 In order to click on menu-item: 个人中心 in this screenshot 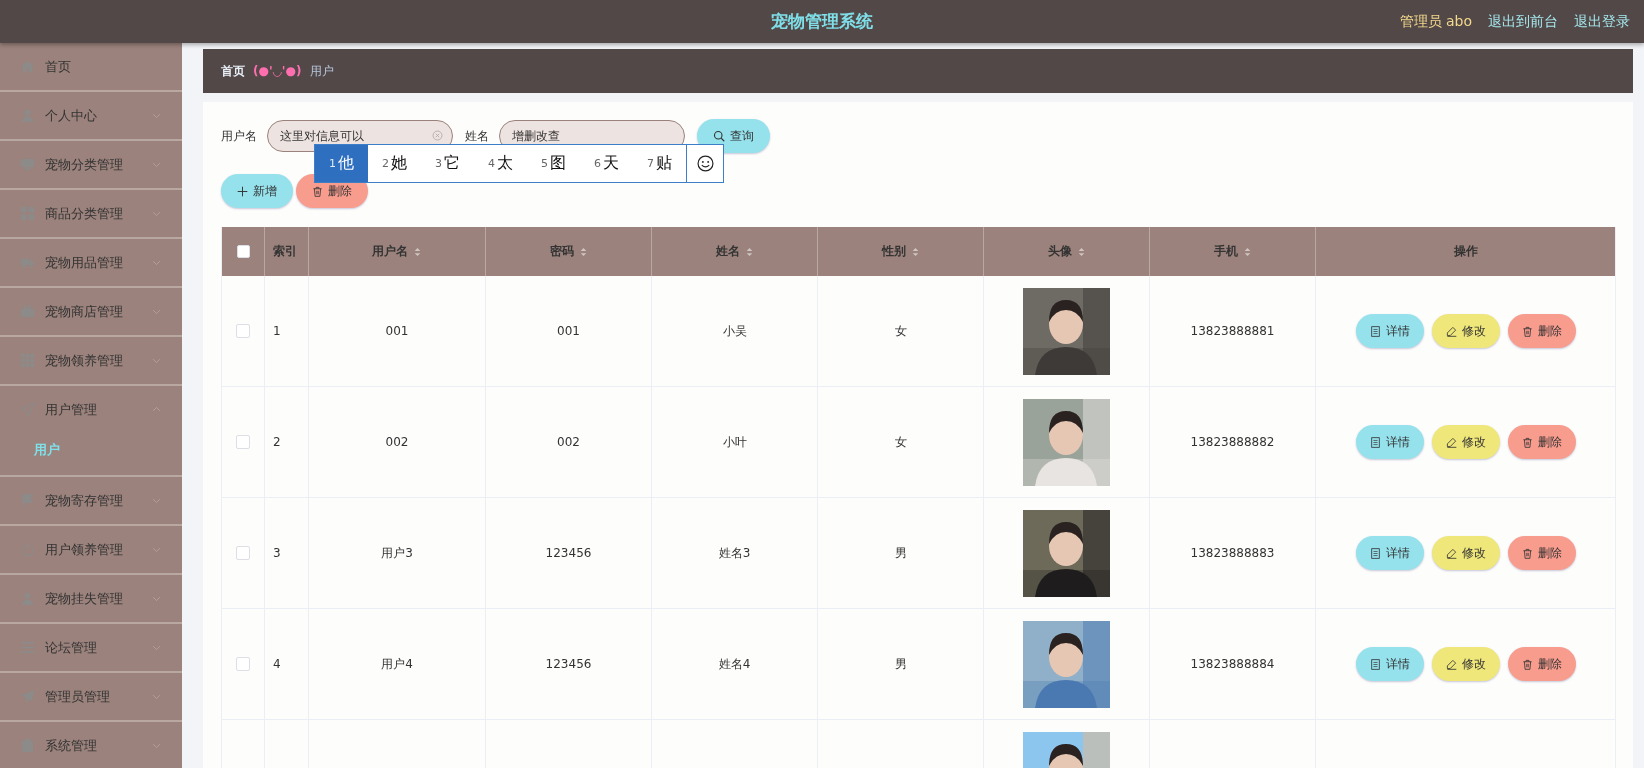, I will do `click(91, 115)`.